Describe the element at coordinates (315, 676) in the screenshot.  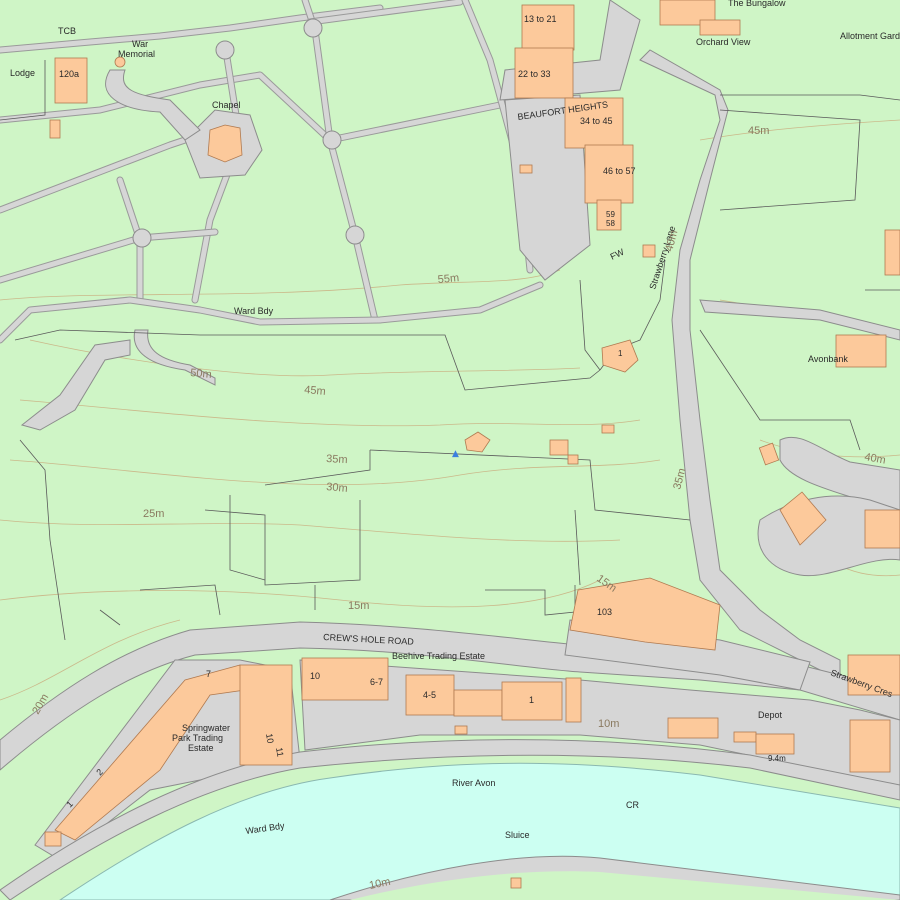
I see `num-10: 10` at that location.